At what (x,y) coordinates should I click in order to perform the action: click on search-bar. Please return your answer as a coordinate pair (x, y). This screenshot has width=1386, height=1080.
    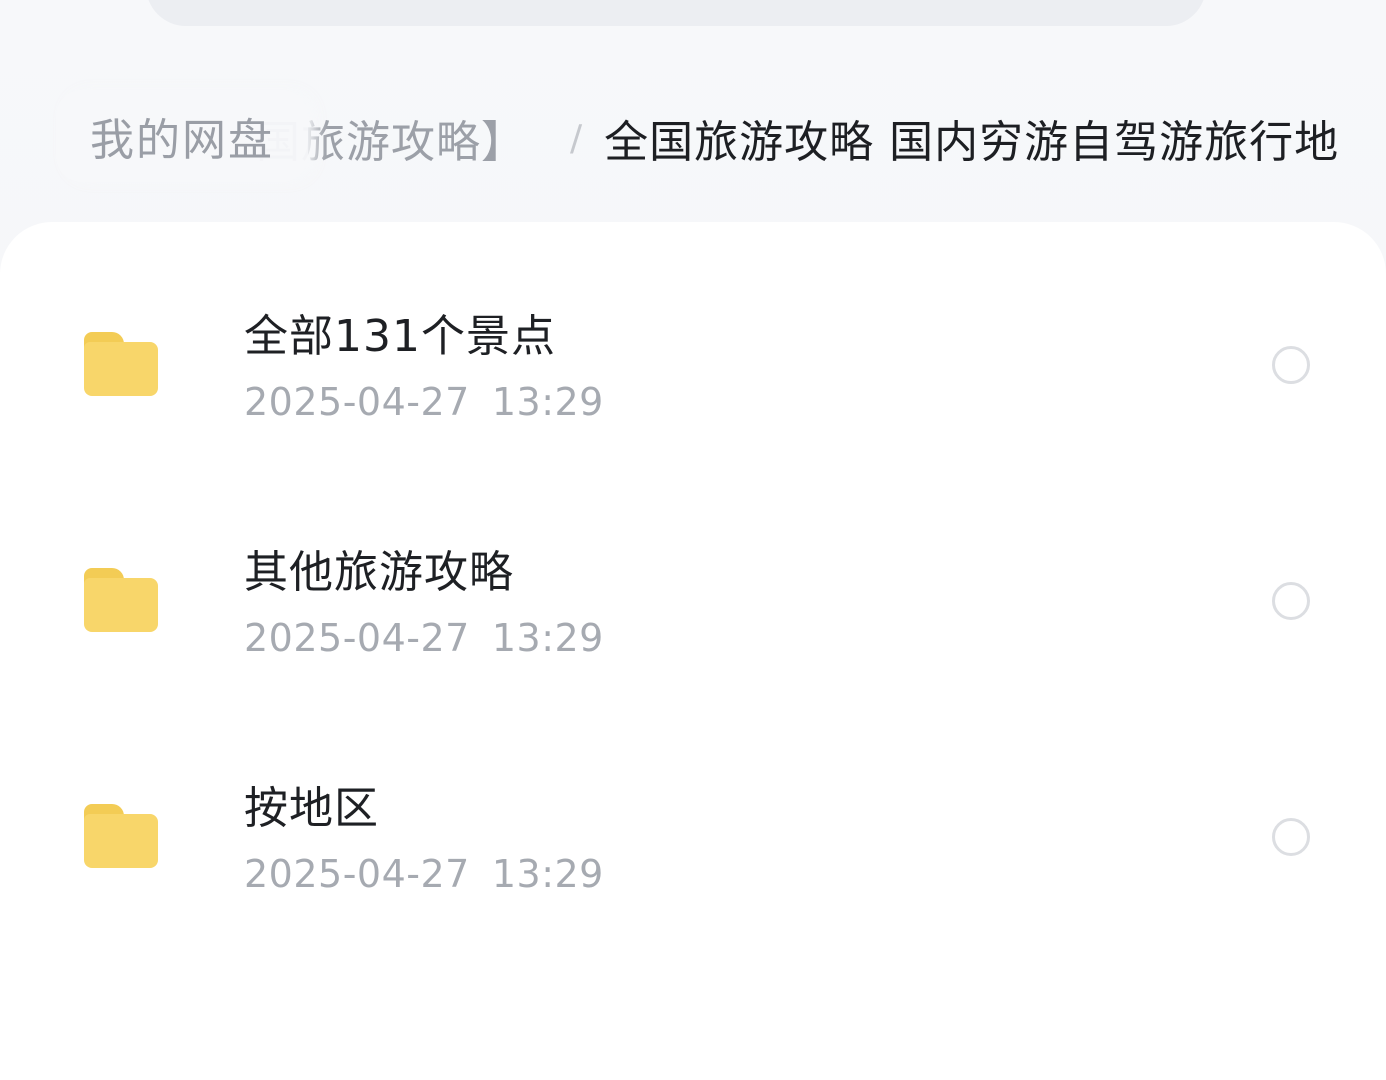
    Looking at the image, I should click on (676, 13).